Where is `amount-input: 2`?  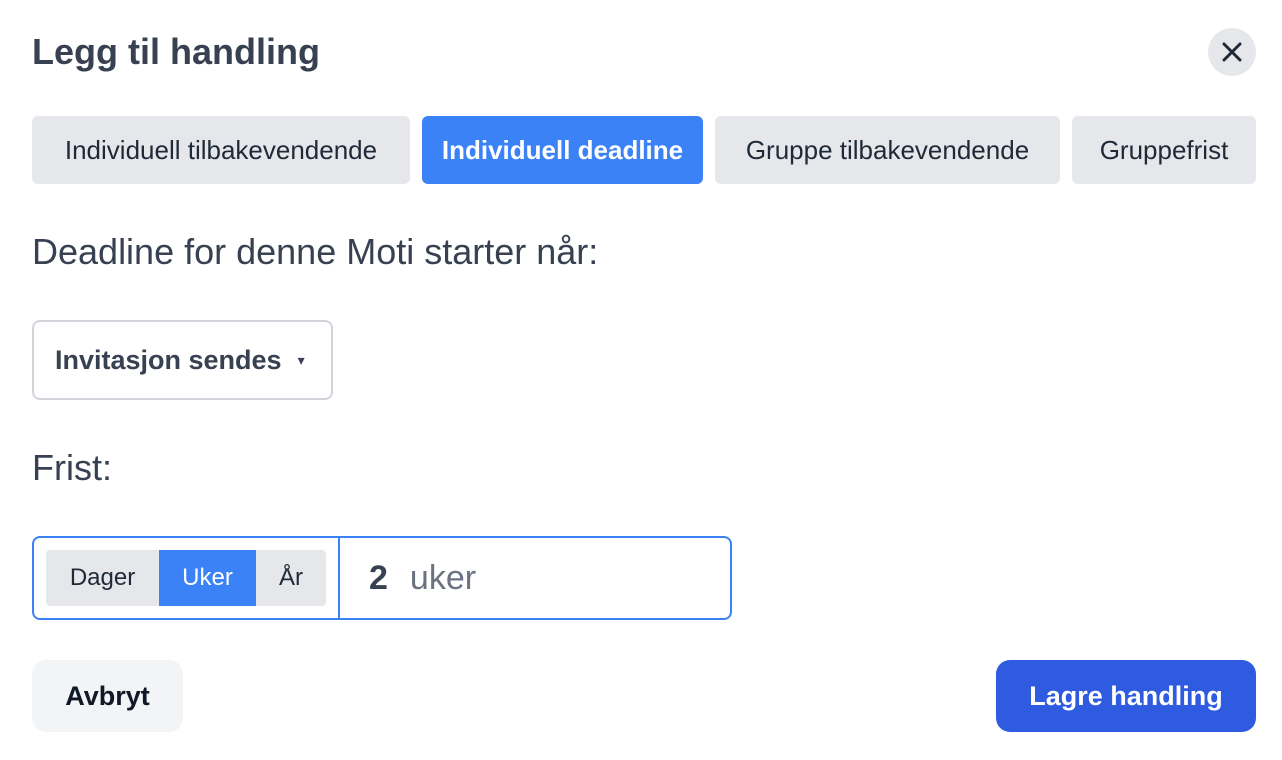 amount-input: 2 is located at coordinates (378, 578).